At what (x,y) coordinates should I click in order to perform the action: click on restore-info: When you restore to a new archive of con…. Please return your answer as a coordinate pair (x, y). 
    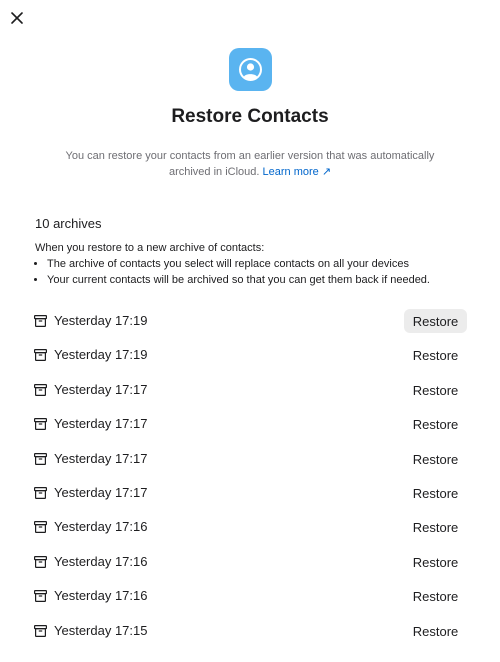
    Looking at the image, I should click on (255, 264).